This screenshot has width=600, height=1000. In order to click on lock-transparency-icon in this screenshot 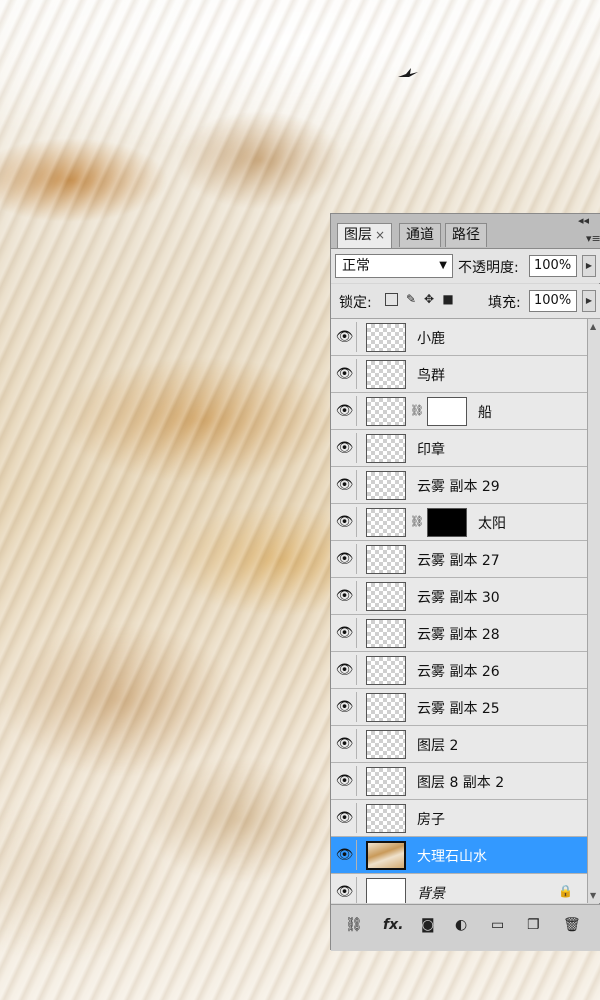, I will do `click(391, 299)`.